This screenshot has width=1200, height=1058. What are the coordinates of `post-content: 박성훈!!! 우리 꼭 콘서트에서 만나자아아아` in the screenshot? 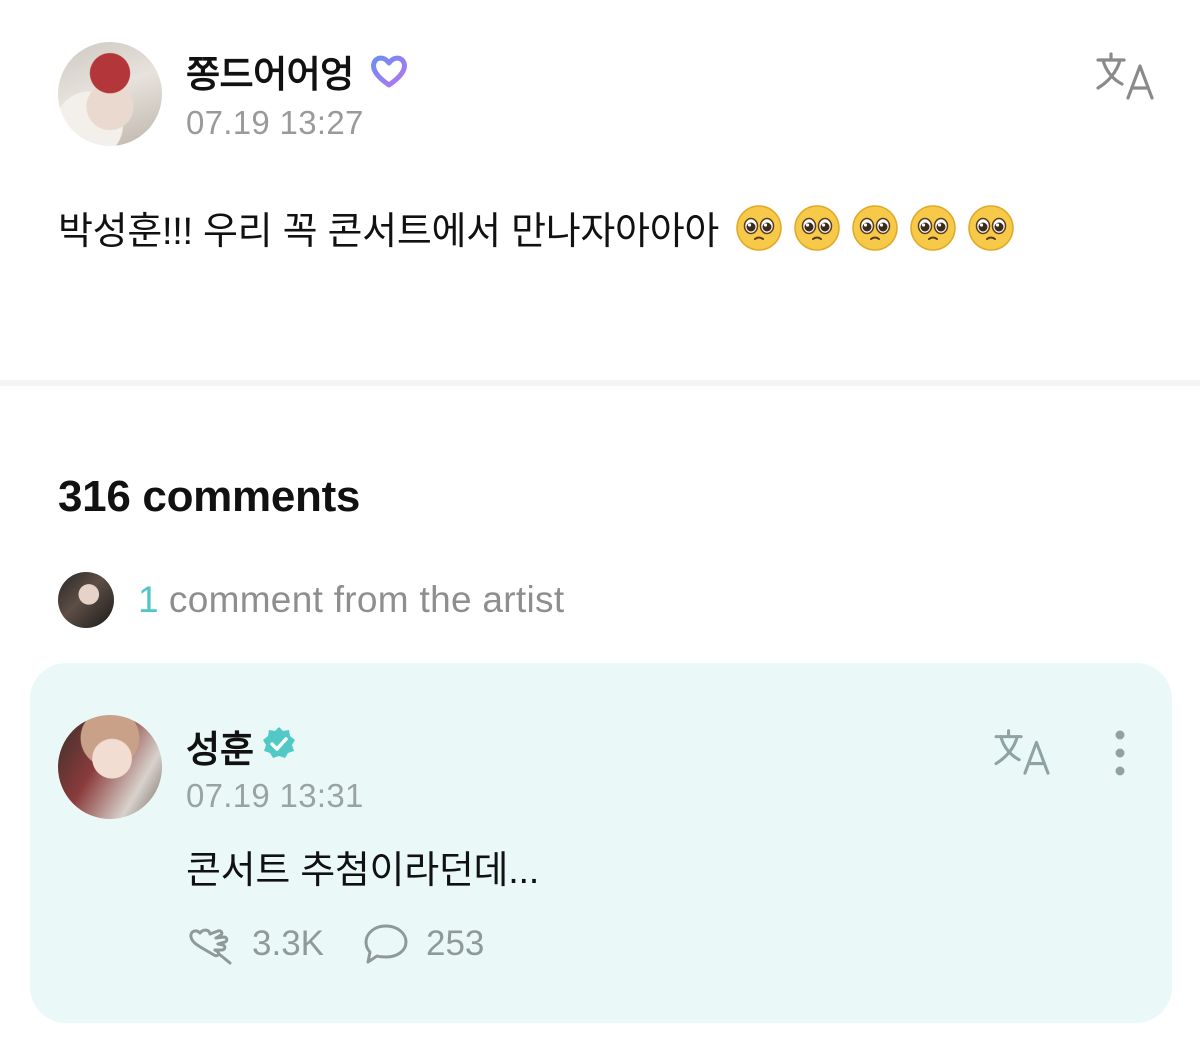 It's located at (536, 227).